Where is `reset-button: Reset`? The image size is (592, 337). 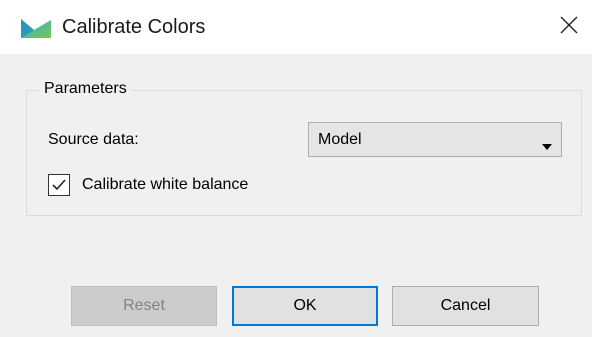 reset-button: Reset is located at coordinates (144, 306).